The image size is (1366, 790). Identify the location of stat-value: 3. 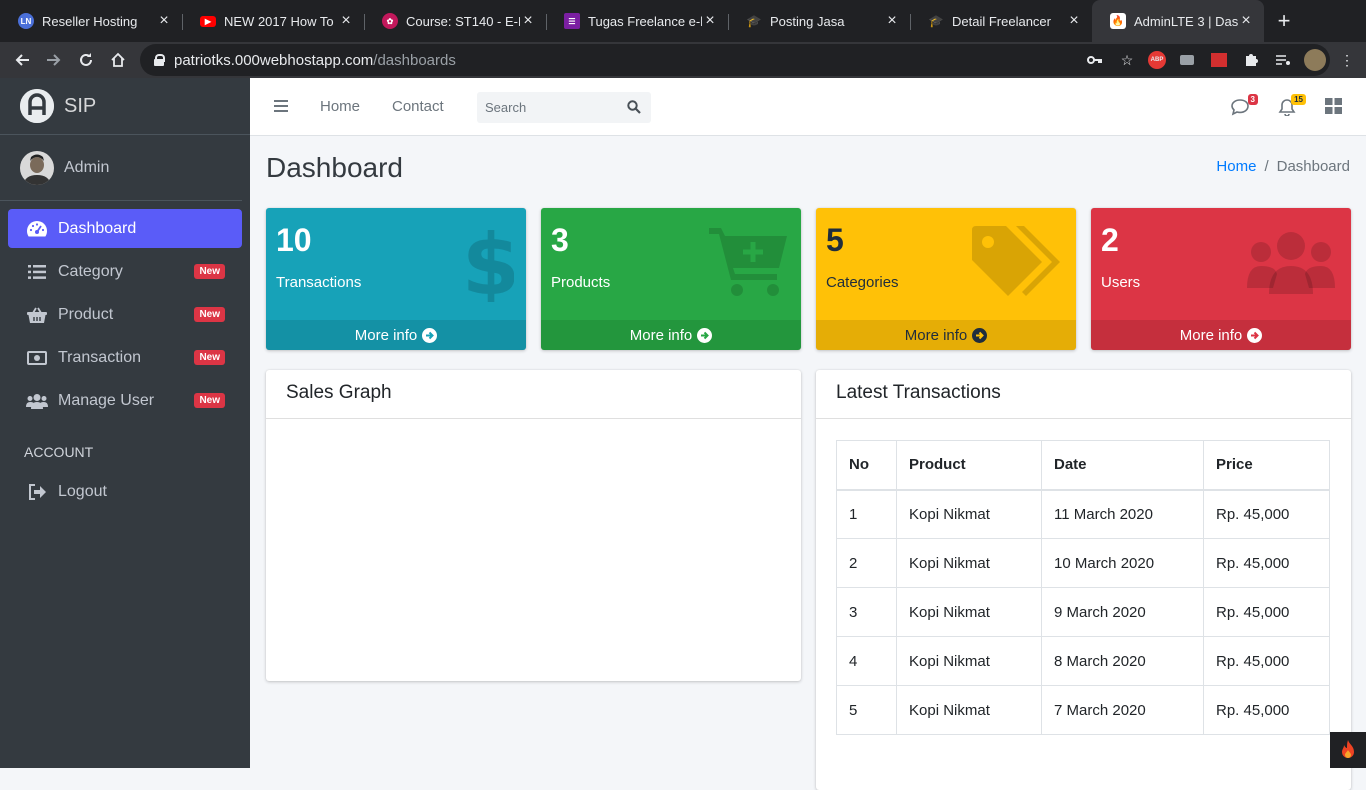
(560, 240).